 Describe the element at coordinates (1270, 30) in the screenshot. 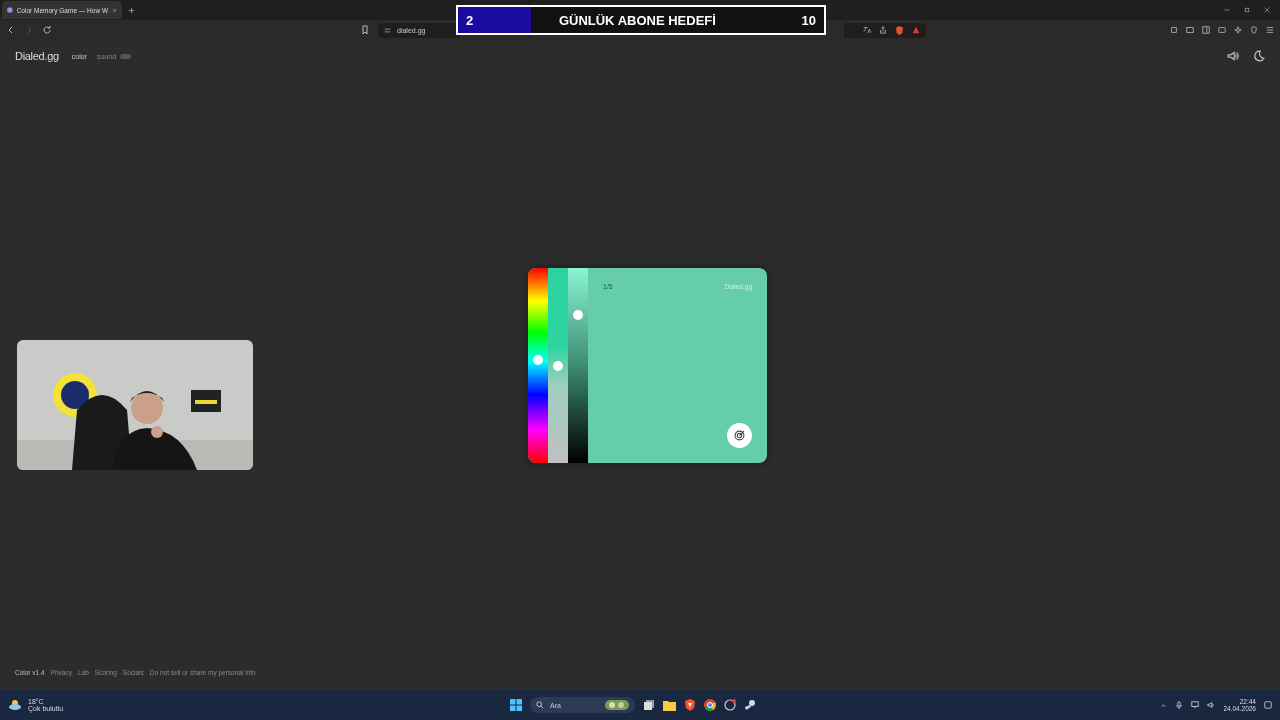

I see `menu-icon` at that location.